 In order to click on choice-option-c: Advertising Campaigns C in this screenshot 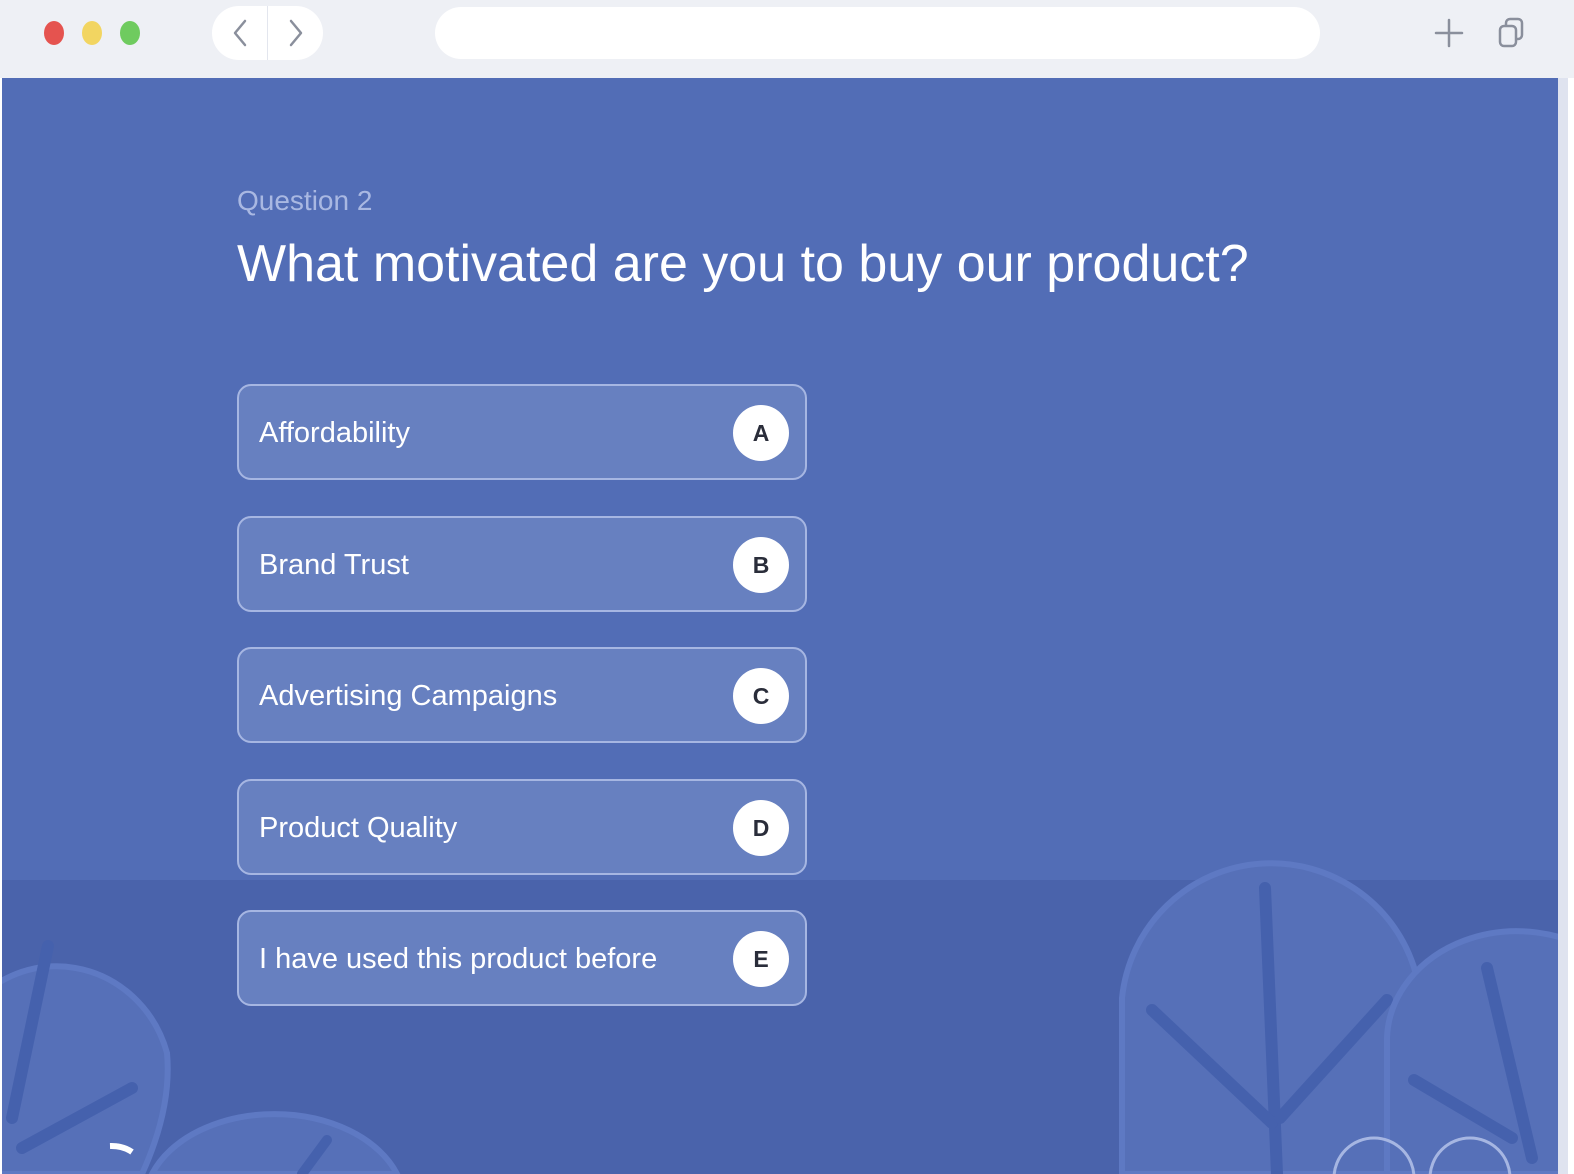, I will do `click(522, 695)`.